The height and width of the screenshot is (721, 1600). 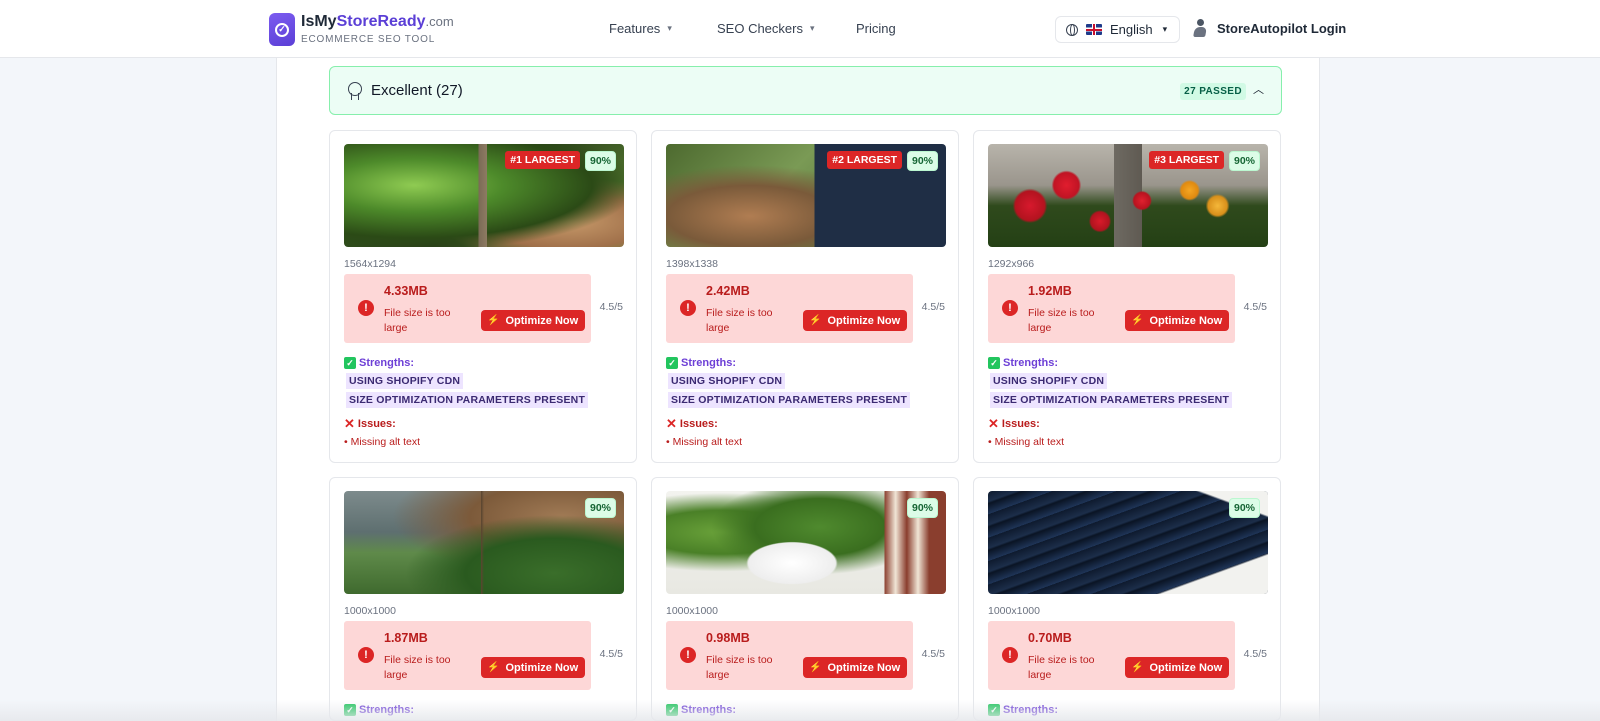 What do you see at coordinates (1270, 28) in the screenshot?
I see `login-link: StoreAutopilot Login` at bounding box center [1270, 28].